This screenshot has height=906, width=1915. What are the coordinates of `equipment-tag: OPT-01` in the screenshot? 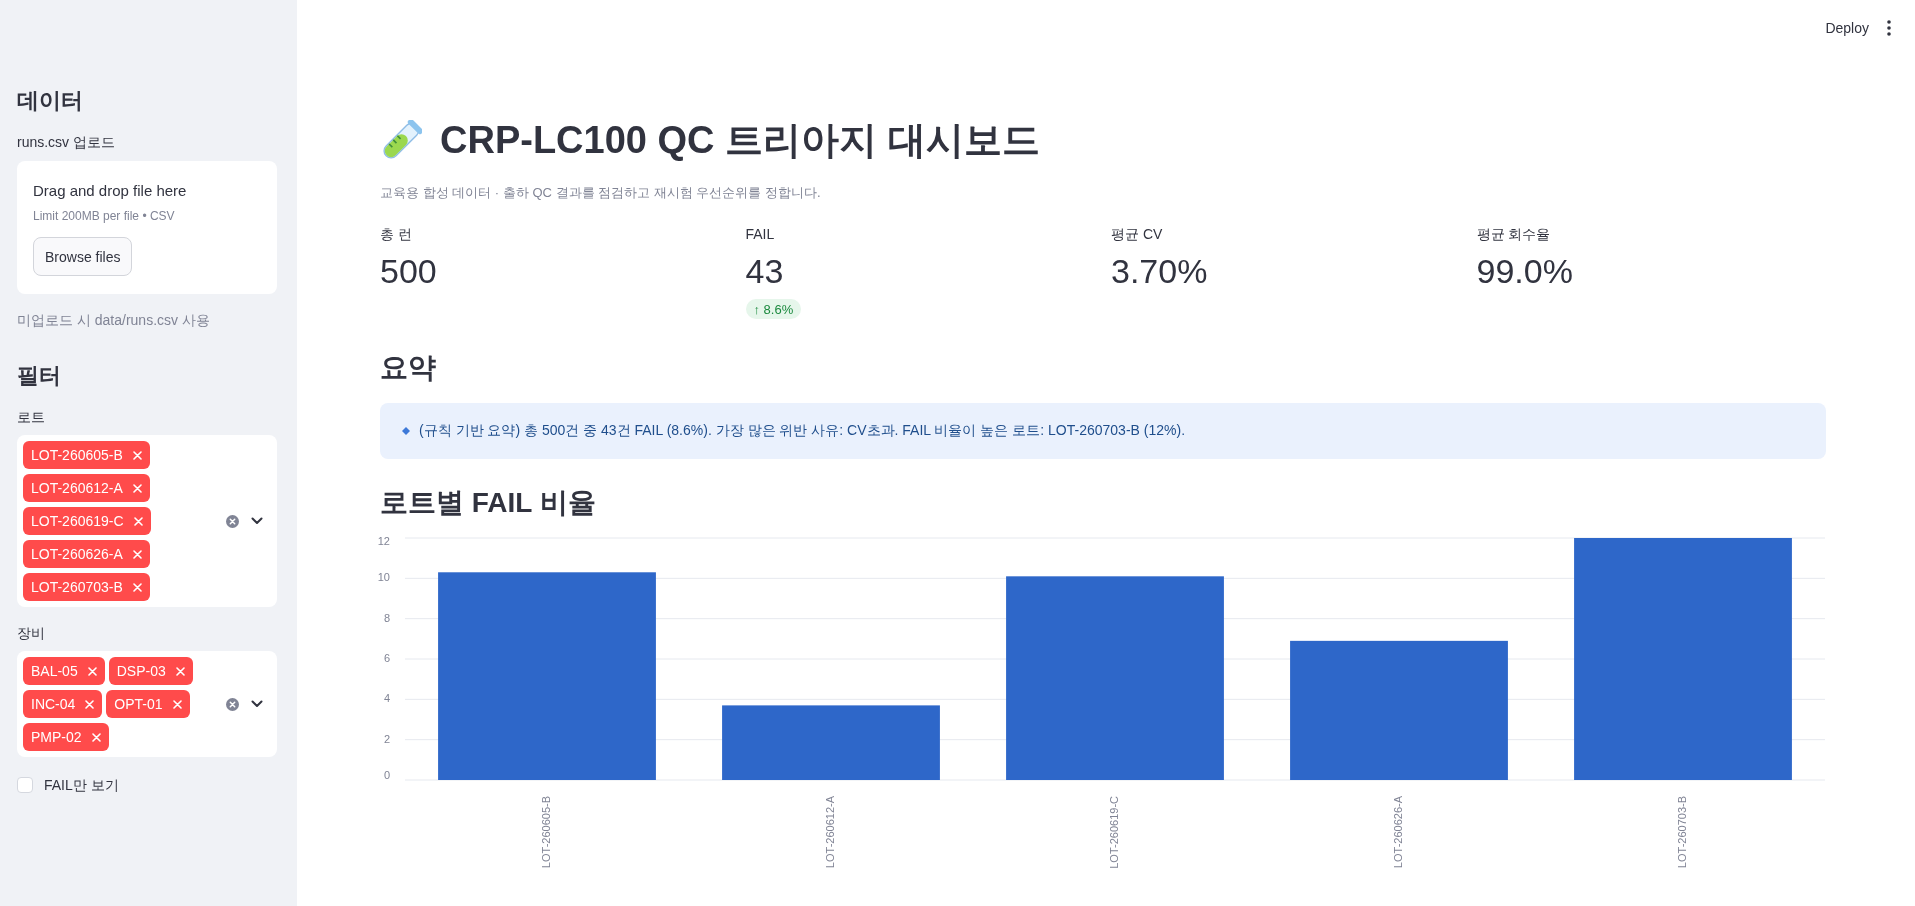 It's located at (148, 704).